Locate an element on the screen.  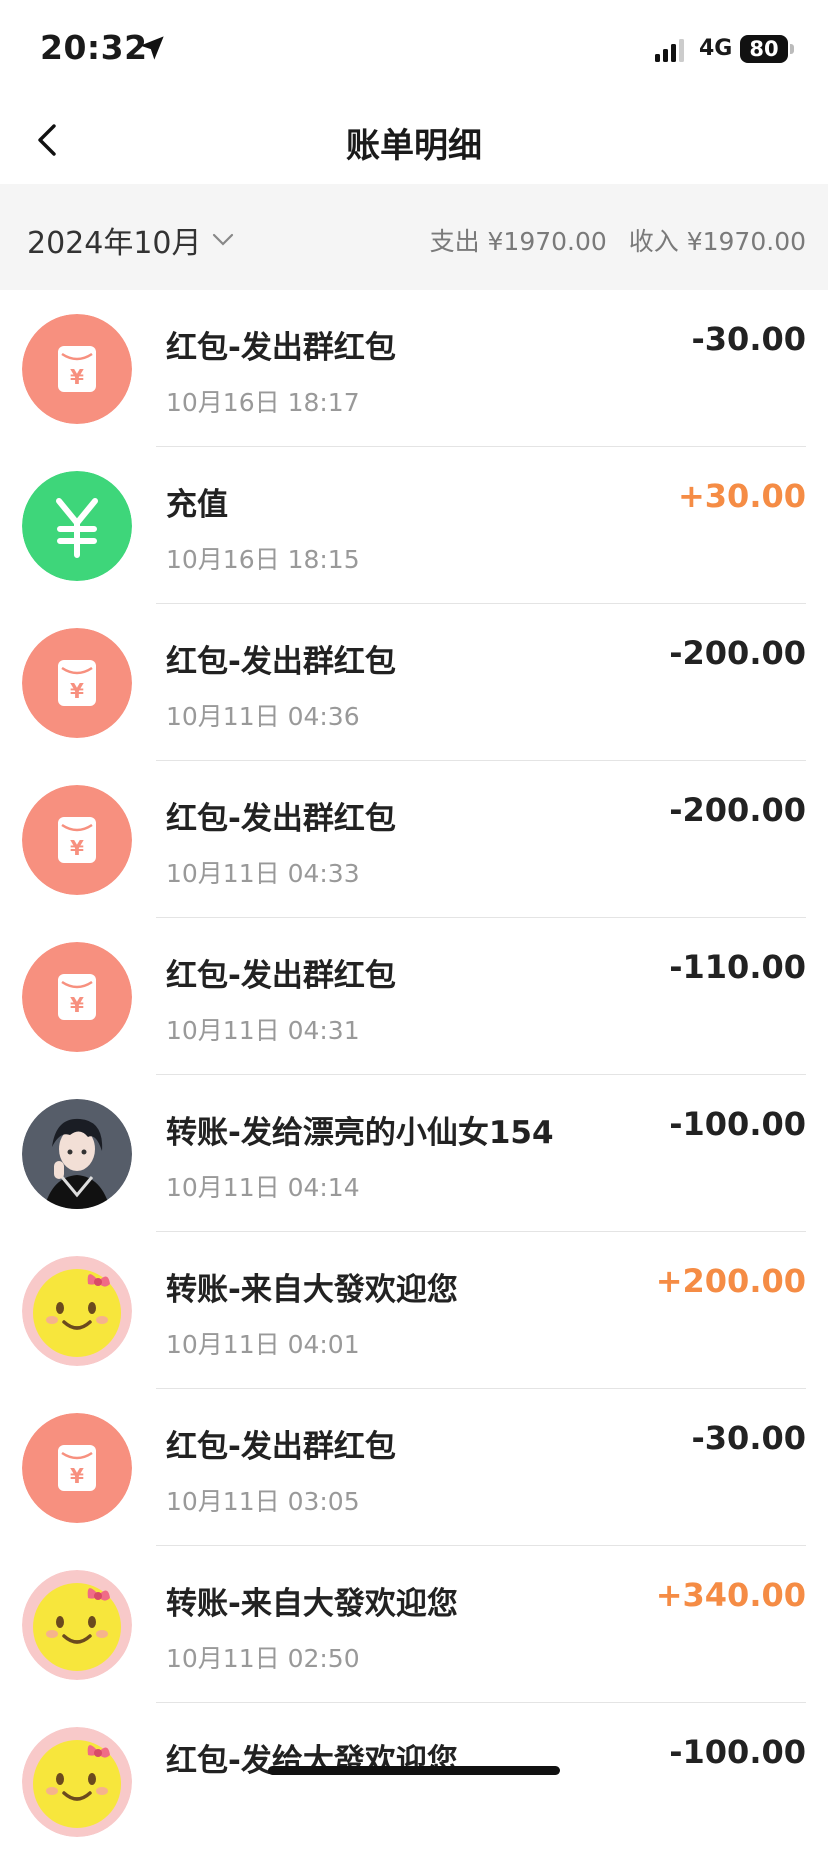
battery-icon: 80 is located at coordinates (764, 49).